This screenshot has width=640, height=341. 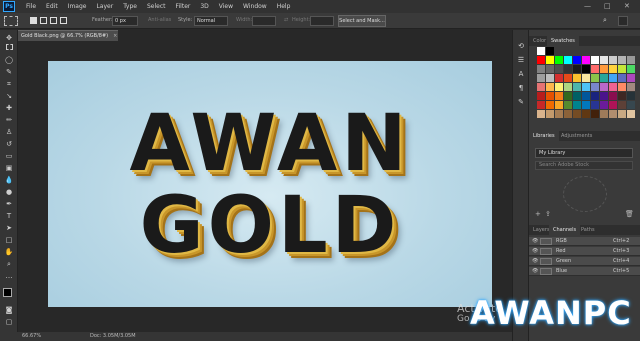 I want to click on tab-paths: Paths, so click(x=588, y=230).